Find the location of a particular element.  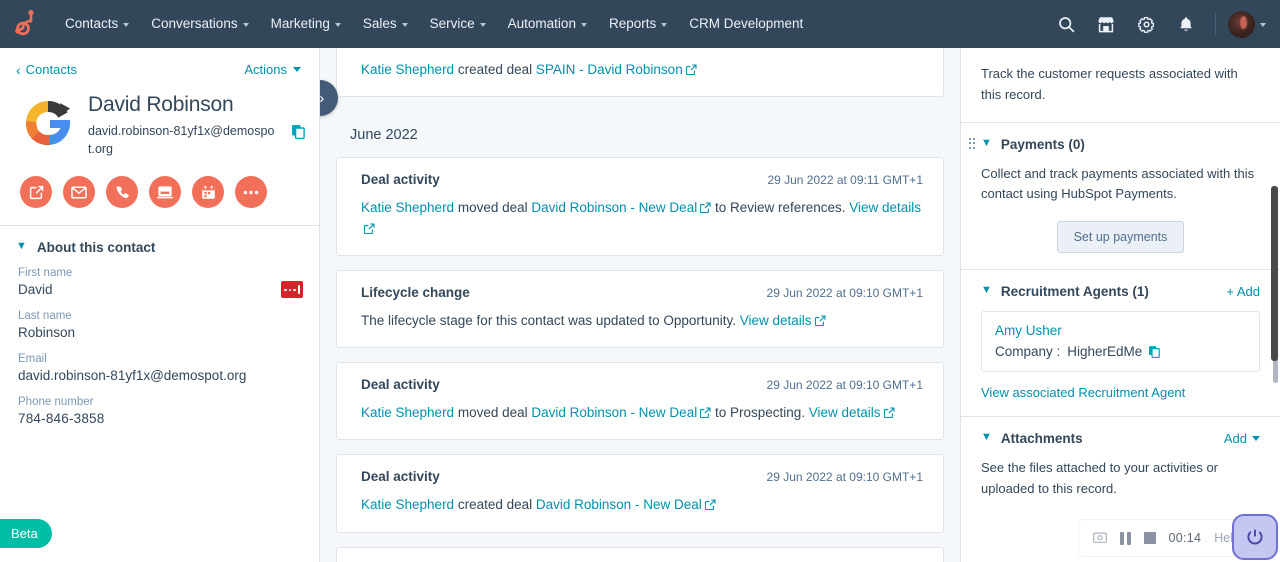

property-label: Phone number is located at coordinates (56, 402).